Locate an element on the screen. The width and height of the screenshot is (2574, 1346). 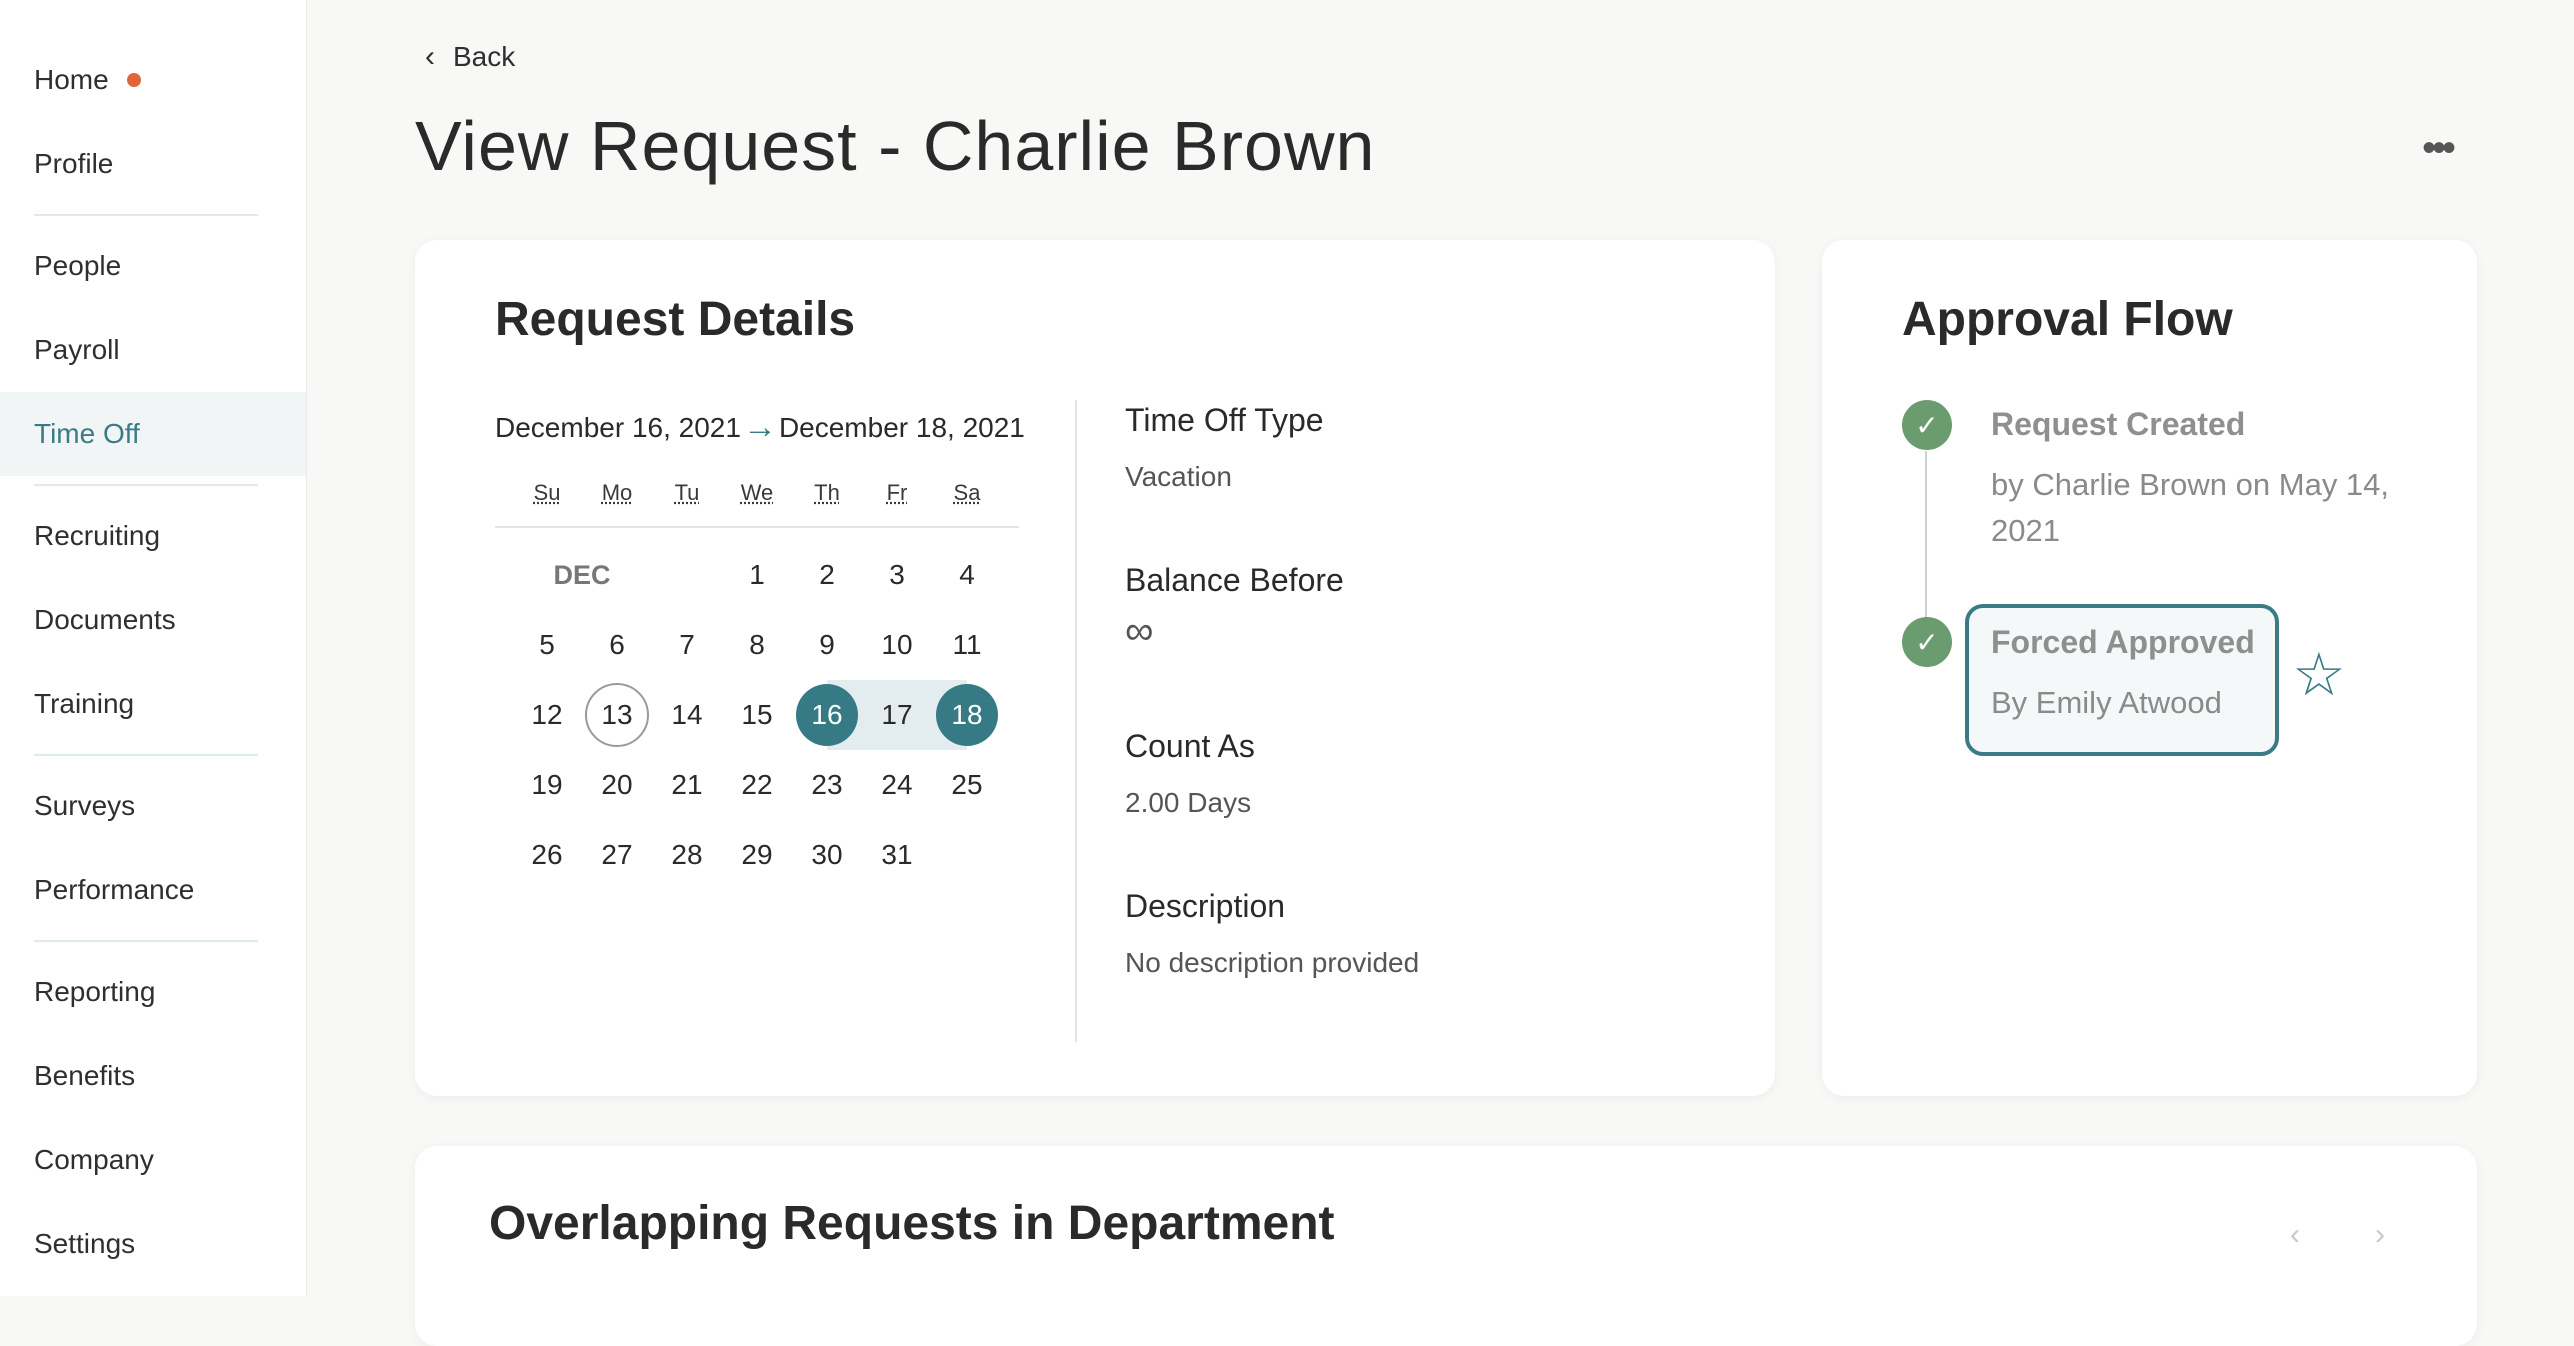
calendar-day: 31 is located at coordinates (897, 855).